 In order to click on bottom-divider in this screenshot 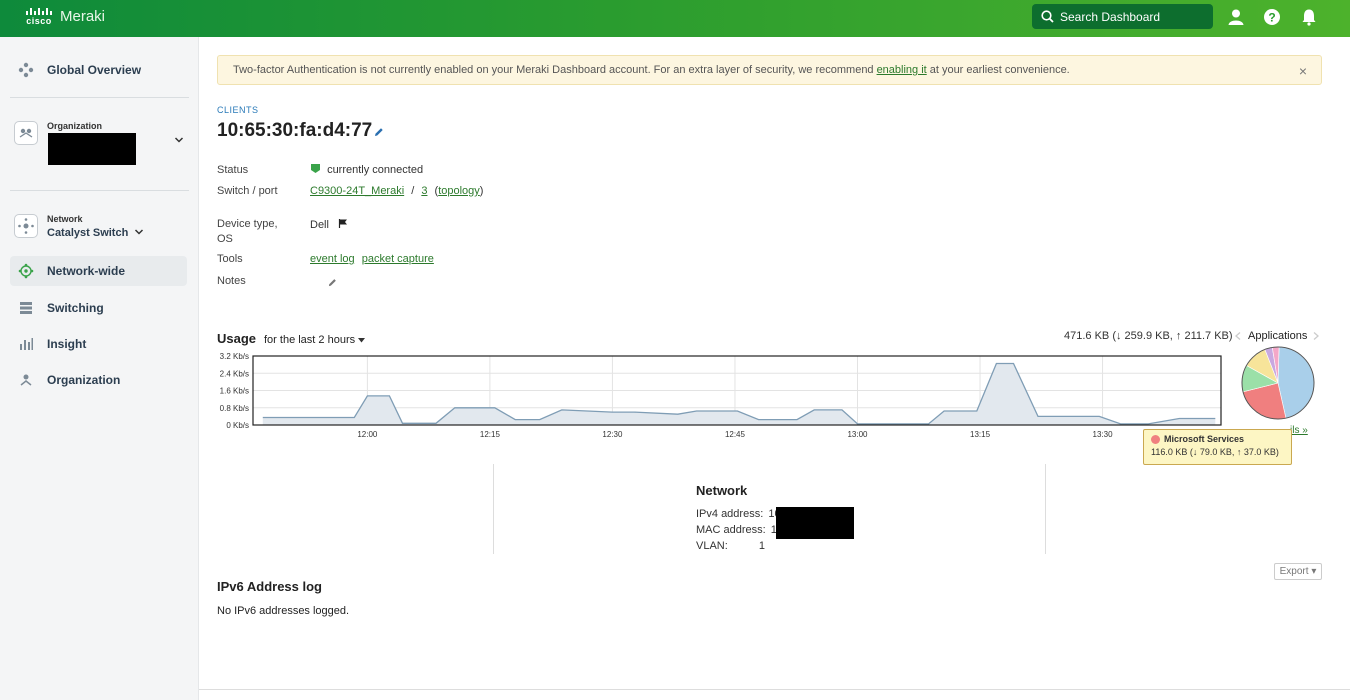, I will do `click(774, 689)`.